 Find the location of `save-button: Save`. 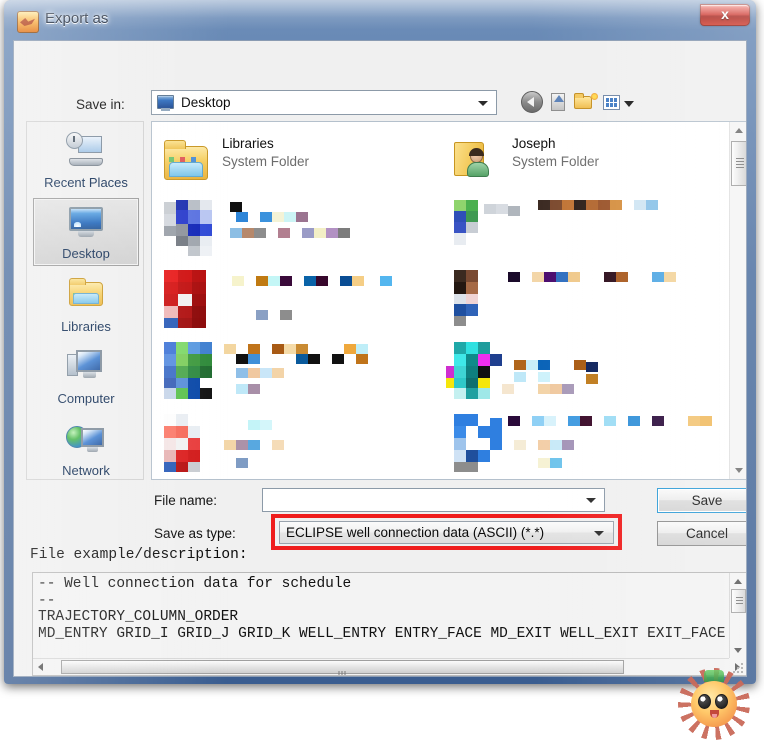

save-button: Save is located at coordinates (701, 500).